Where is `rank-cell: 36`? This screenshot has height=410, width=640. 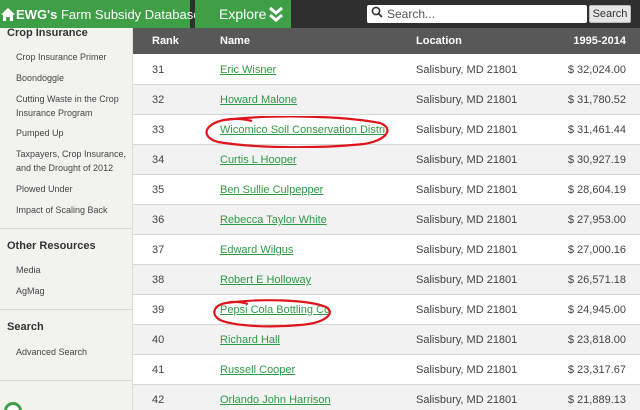 rank-cell: 36 is located at coordinates (158, 220).